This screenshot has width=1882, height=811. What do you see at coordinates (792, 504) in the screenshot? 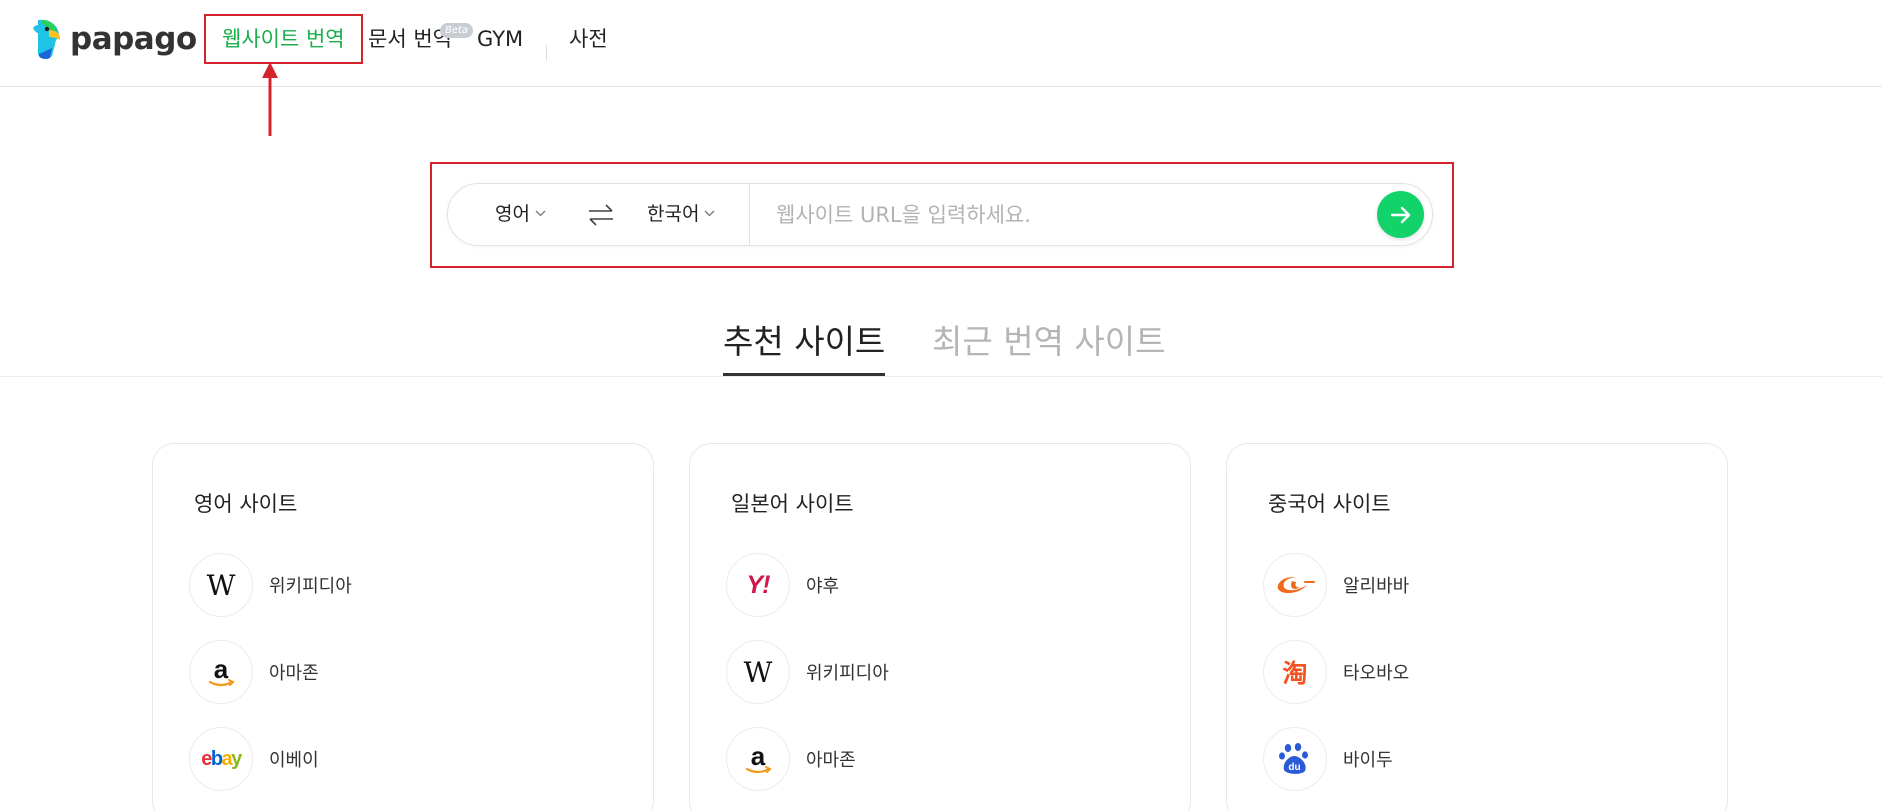
I see `card-title: 일본어 사이트` at bounding box center [792, 504].